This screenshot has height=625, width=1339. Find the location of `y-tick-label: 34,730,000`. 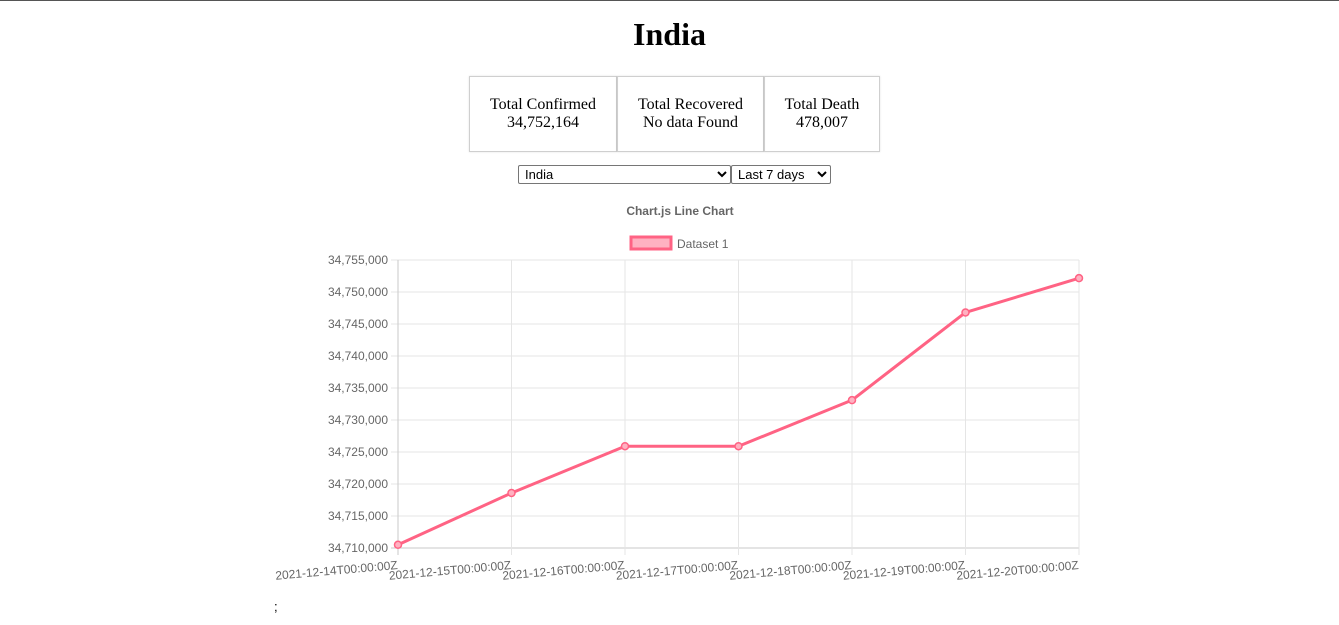

y-tick-label: 34,730,000 is located at coordinates (358, 420).